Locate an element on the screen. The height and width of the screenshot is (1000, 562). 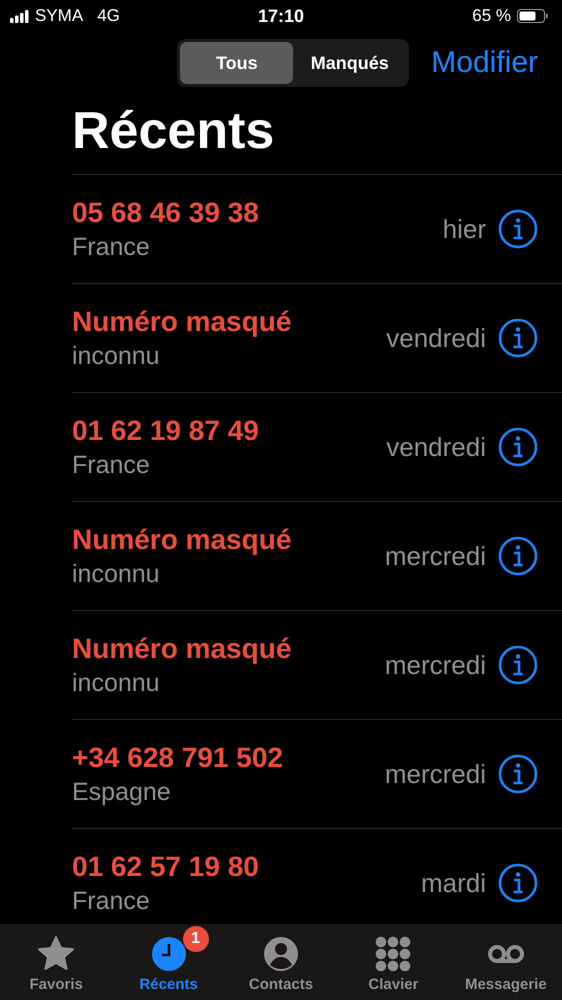
caller-name: 05 68 46 39 38 is located at coordinates (165, 212).